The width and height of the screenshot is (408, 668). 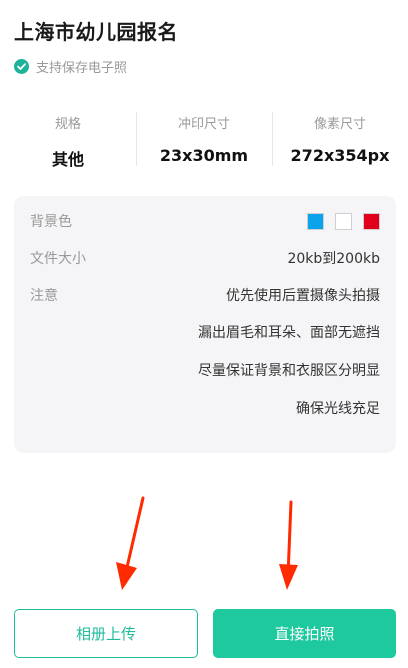 What do you see at coordinates (44, 296) in the screenshot?
I see `notes-label: 注意` at bounding box center [44, 296].